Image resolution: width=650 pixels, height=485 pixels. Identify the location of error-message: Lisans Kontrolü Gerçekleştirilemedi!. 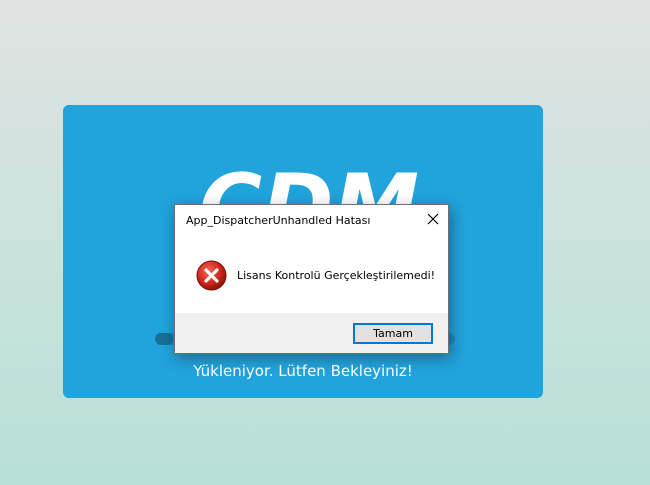
(336, 275).